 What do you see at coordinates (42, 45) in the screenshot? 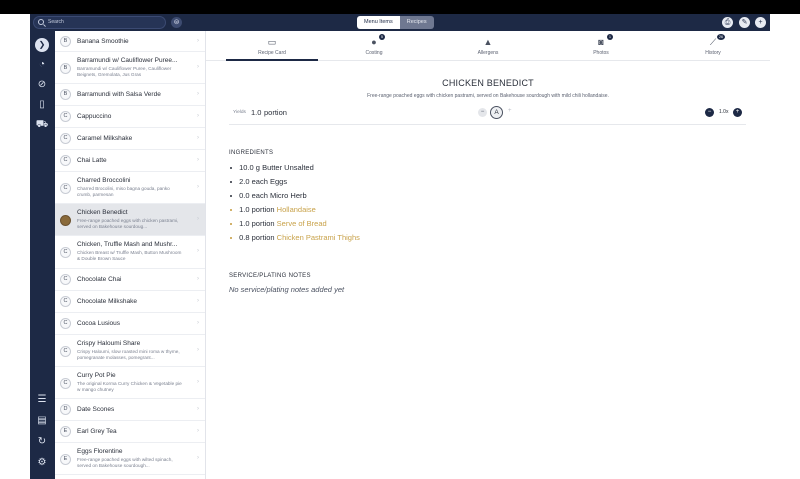
I see `chevron-right-icon: ❯` at bounding box center [42, 45].